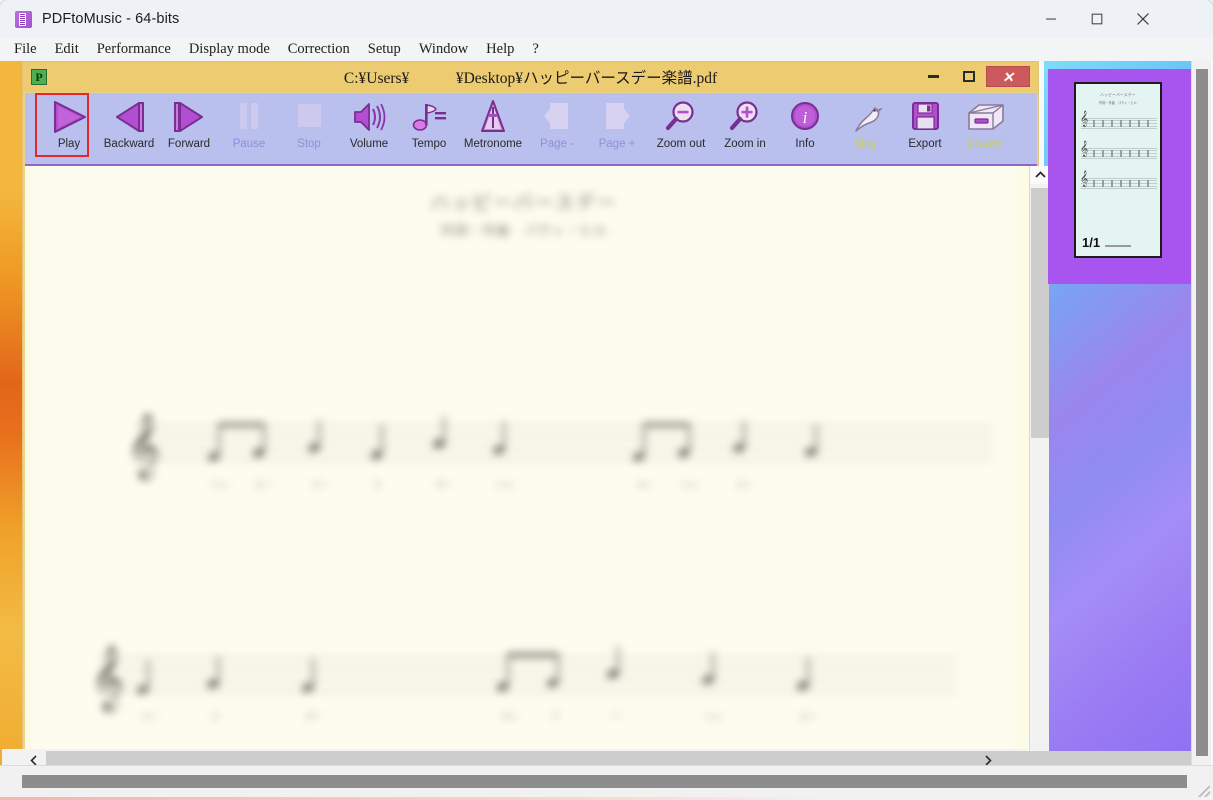 Image resolution: width=1213 pixels, height=800 pixels. I want to click on close-icon: ✕, so click(1008, 76).